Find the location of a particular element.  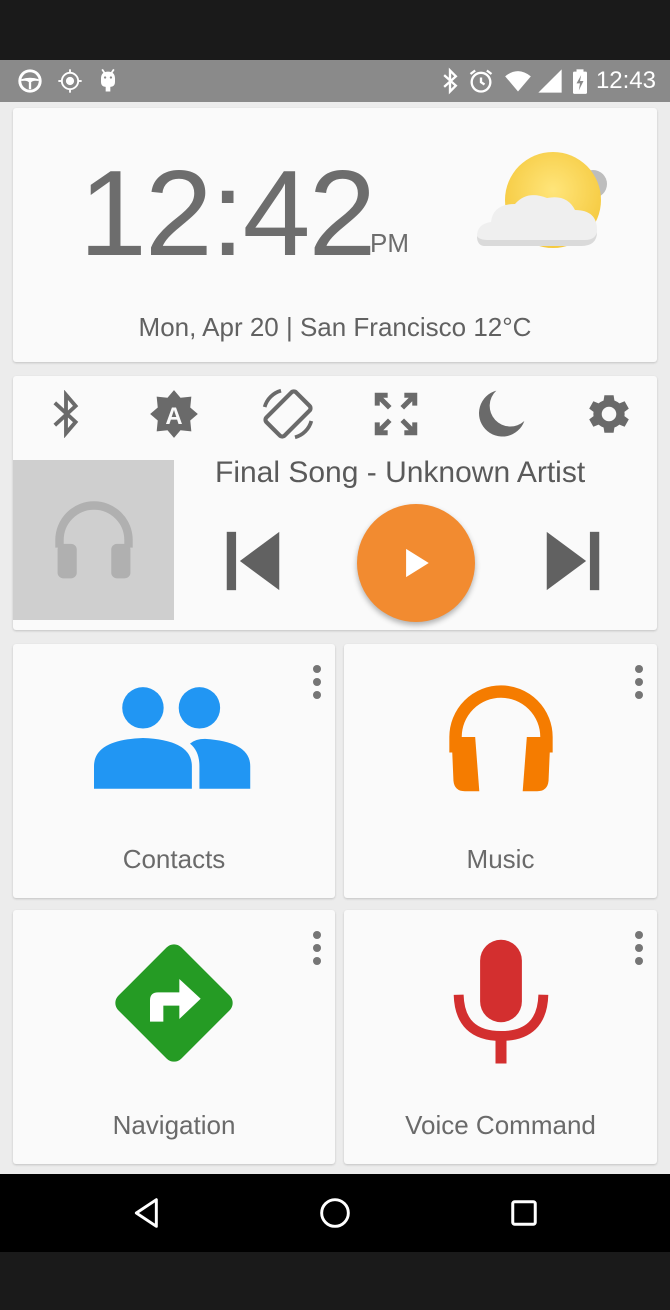

contacts-icon is located at coordinates (174, 737).